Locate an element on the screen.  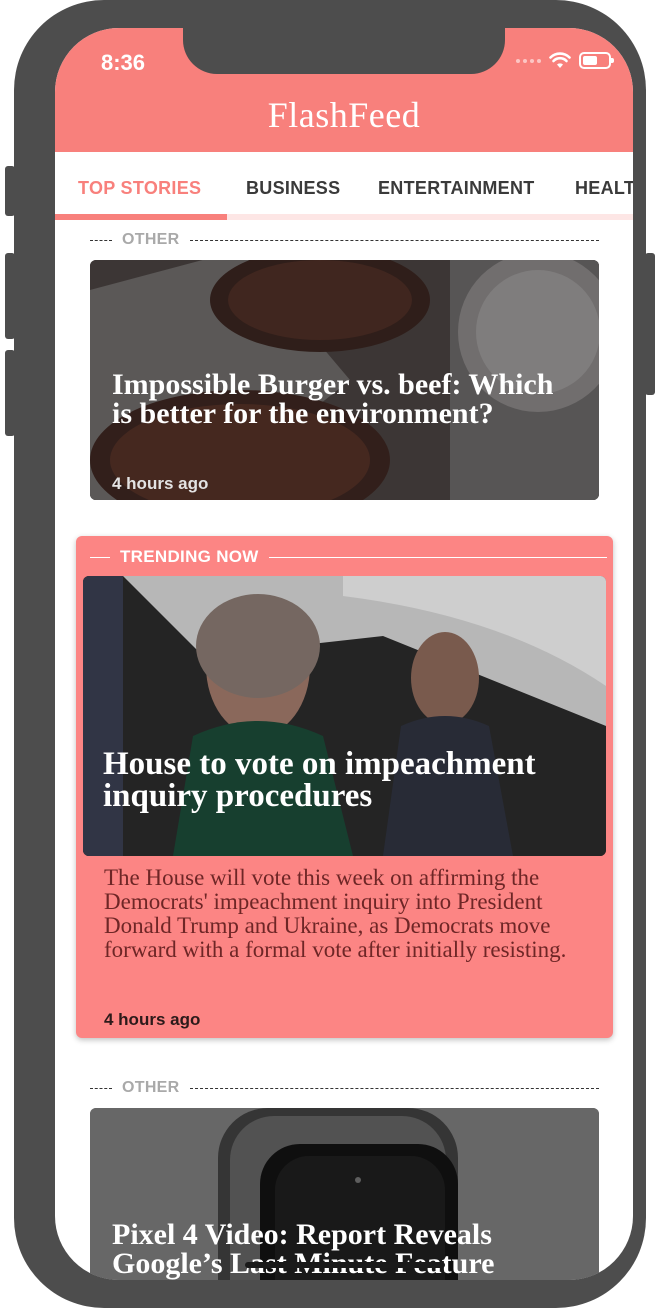
trending-label: TRENDING NOW is located at coordinates (189, 556).